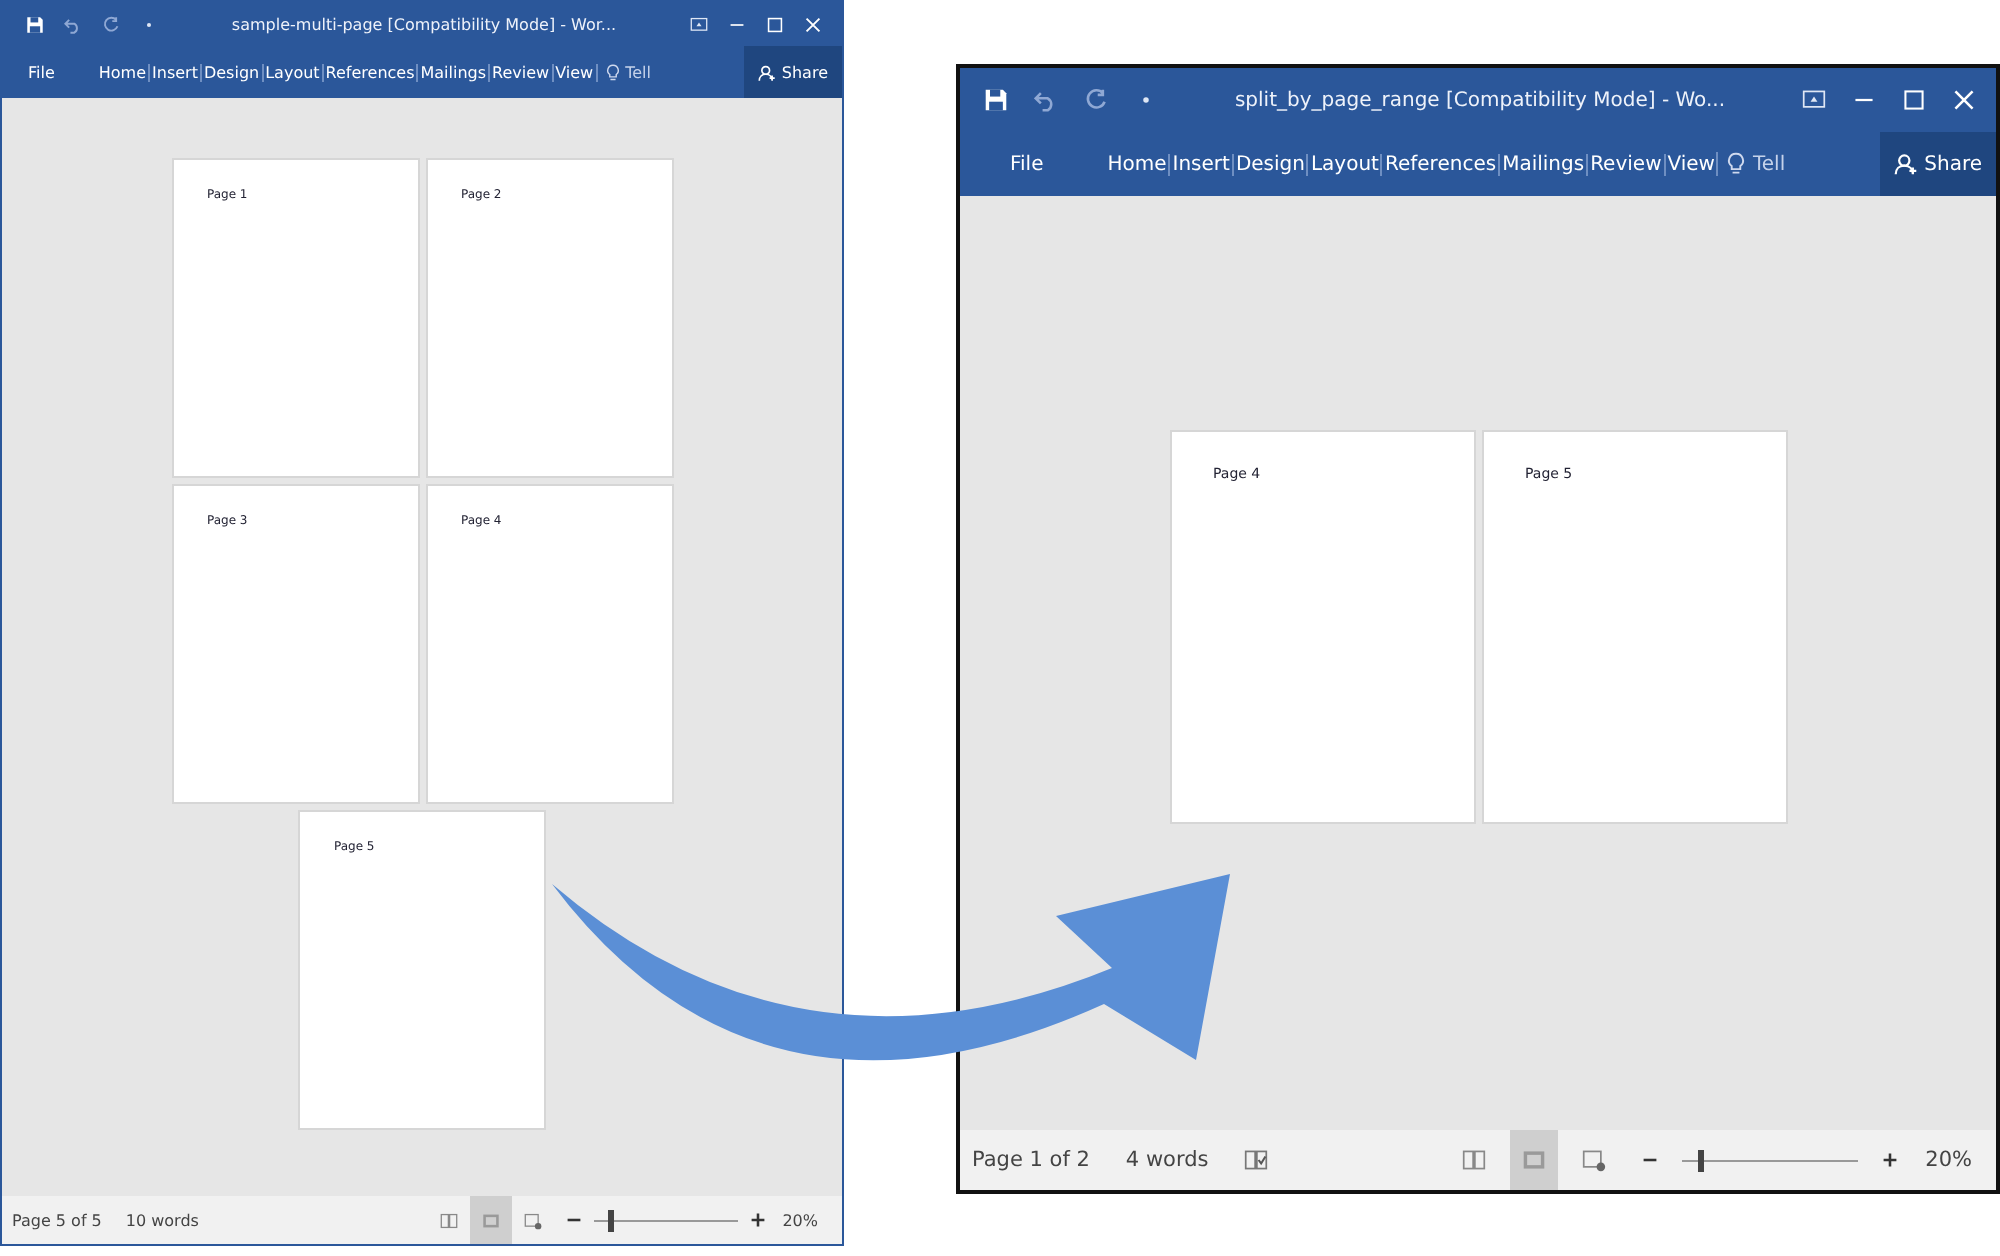  What do you see at coordinates (162, 1220) in the screenshot?
I see `word-count: 10 words` at bounding box center [162, 1220].